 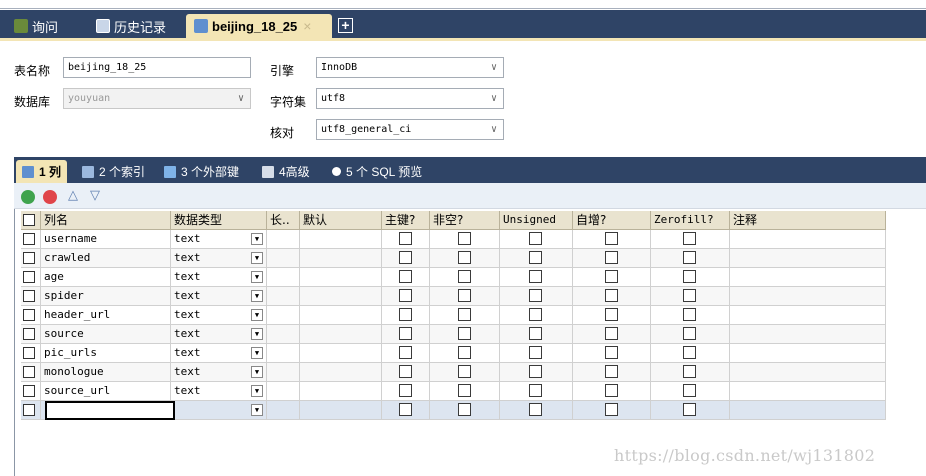 I want to click on field-name-cell: spider, so click(x=106, y=296).